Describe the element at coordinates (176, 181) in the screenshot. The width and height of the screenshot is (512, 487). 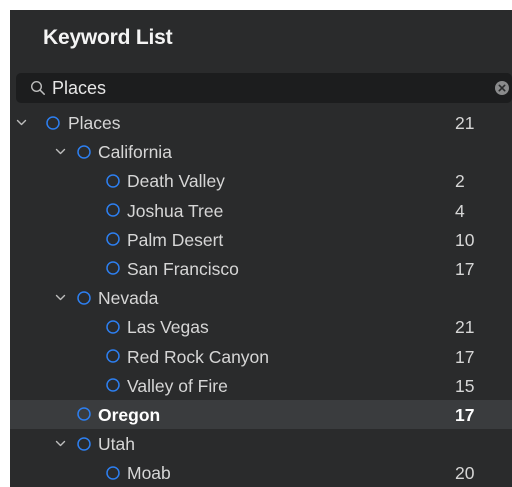
I see `keyword-label: Death Valley` at that location.